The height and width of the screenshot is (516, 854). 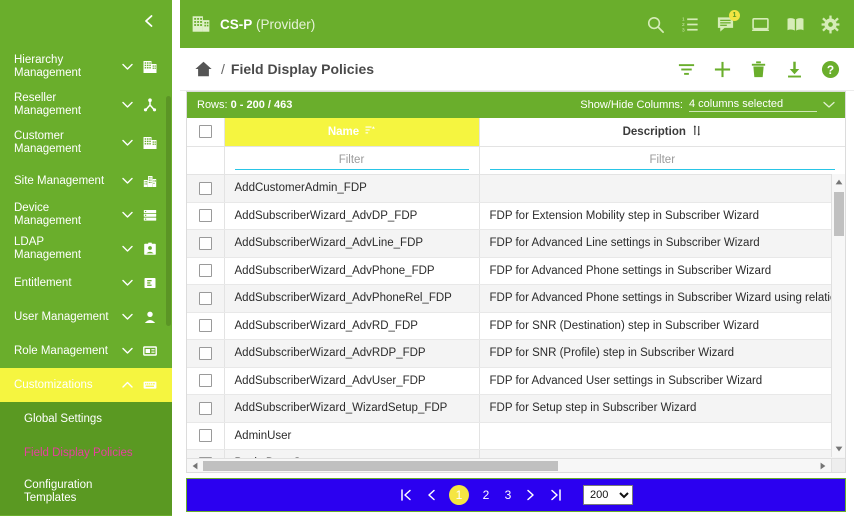 What do you see at coordinates (795, 24) in the screenshot?
I see `book-icon` at bounding box center [795, 24].